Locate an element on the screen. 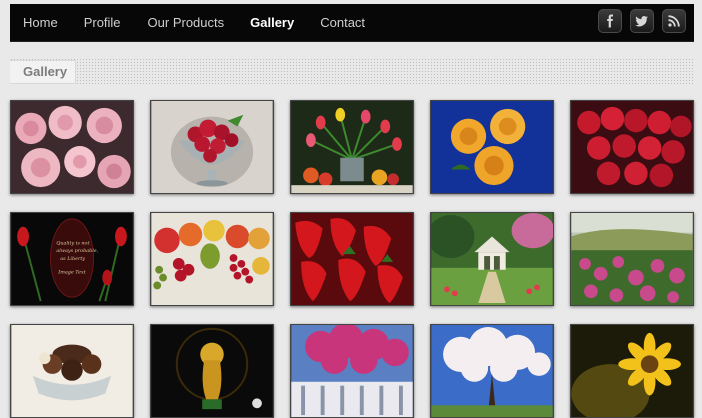 The height and width of the screenshot is (418, 702). pink-roses-image is located at coordinates (72, 147).